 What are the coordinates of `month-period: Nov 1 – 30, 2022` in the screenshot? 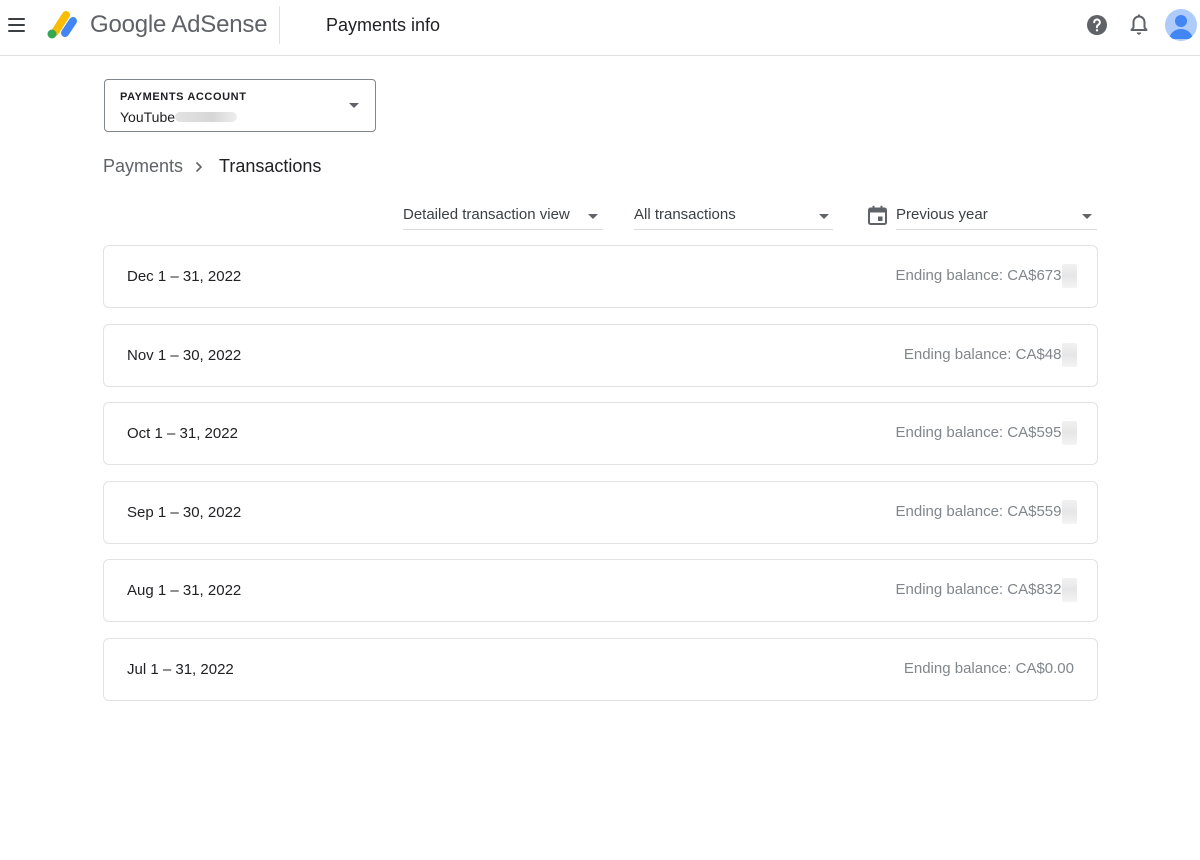 It's located at (184, 355).